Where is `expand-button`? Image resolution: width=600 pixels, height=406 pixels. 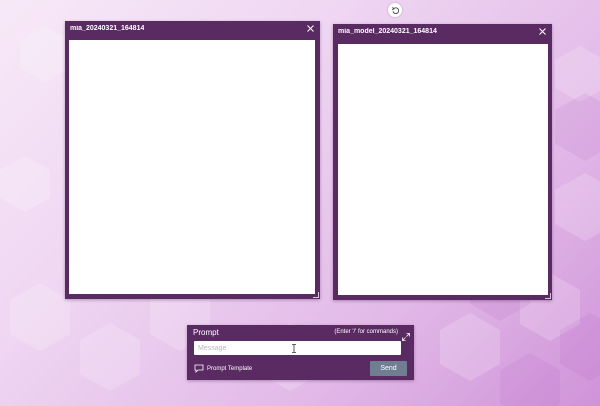
expand-button is located at coordinates (406, 334).